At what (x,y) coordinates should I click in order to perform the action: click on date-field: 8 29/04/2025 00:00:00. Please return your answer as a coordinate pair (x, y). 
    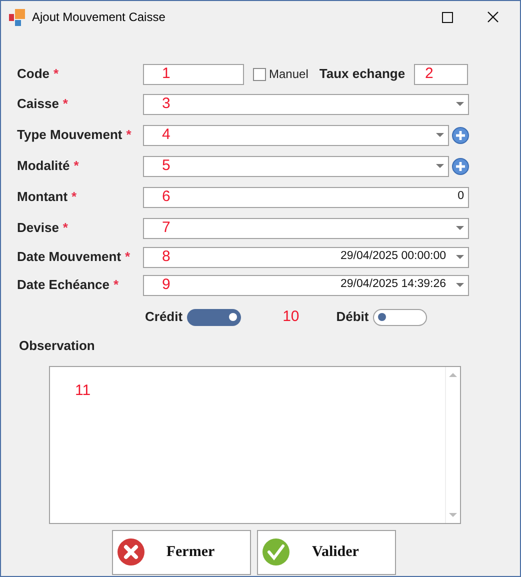
    Looking at the image, I should click on (306, 257).